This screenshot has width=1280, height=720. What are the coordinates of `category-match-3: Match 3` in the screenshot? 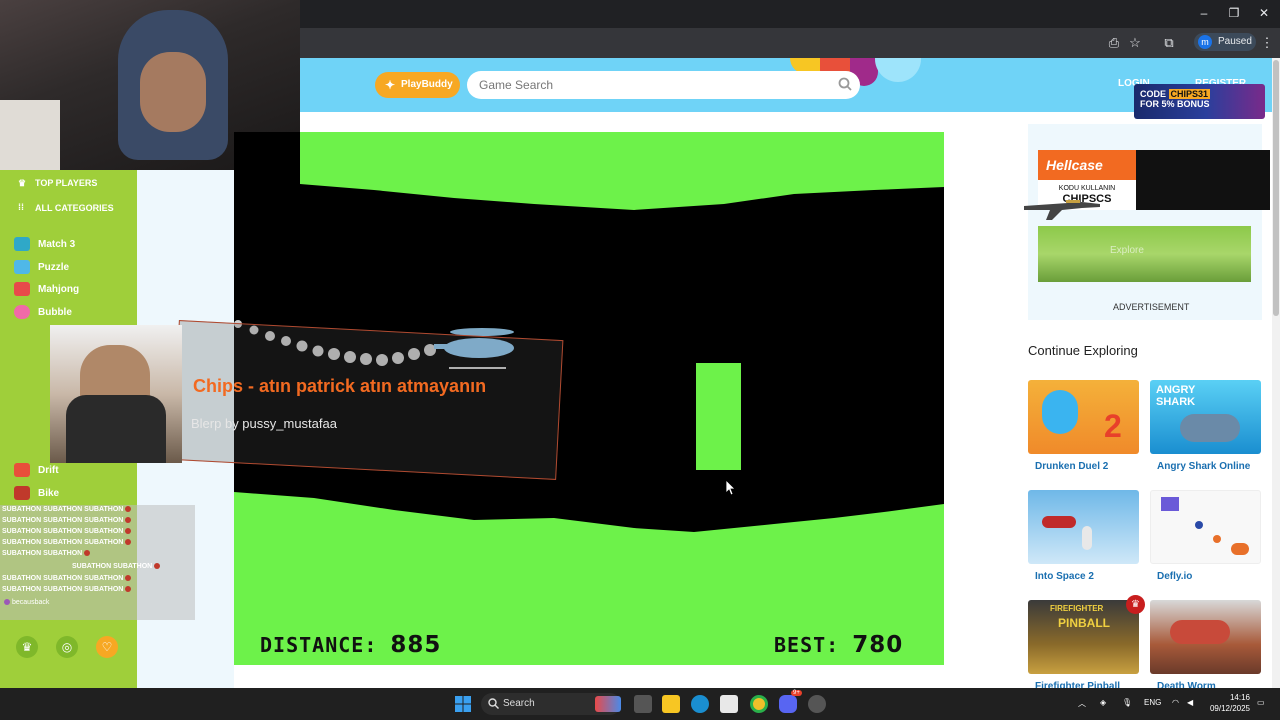 It's located at (44, 245).